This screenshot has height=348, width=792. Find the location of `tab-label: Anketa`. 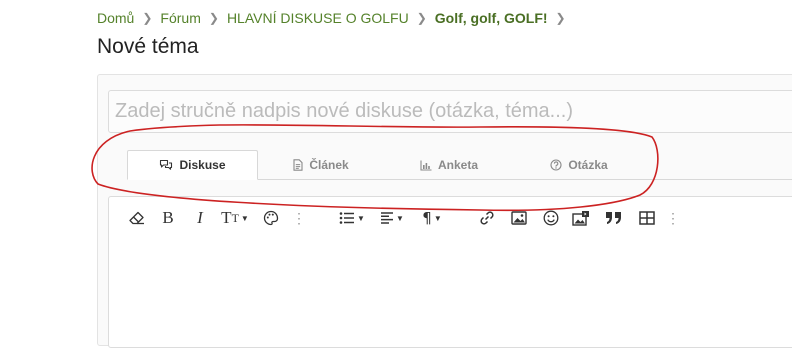

tab-label: Anketa is located at coordinates (457, 165).